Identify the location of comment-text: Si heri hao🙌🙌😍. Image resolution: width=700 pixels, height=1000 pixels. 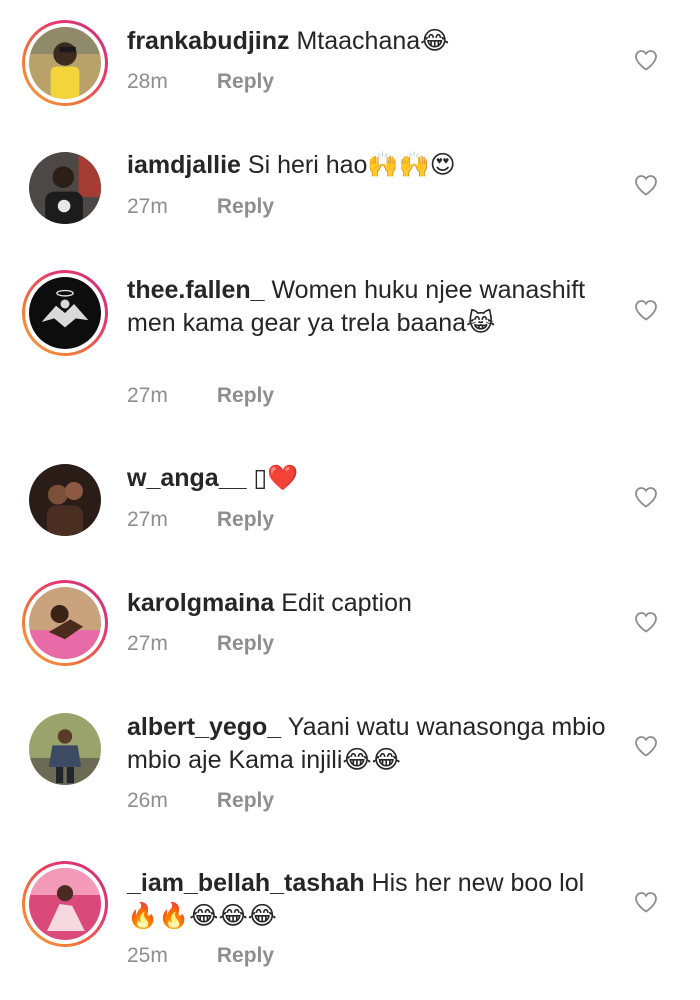
(351, 165).